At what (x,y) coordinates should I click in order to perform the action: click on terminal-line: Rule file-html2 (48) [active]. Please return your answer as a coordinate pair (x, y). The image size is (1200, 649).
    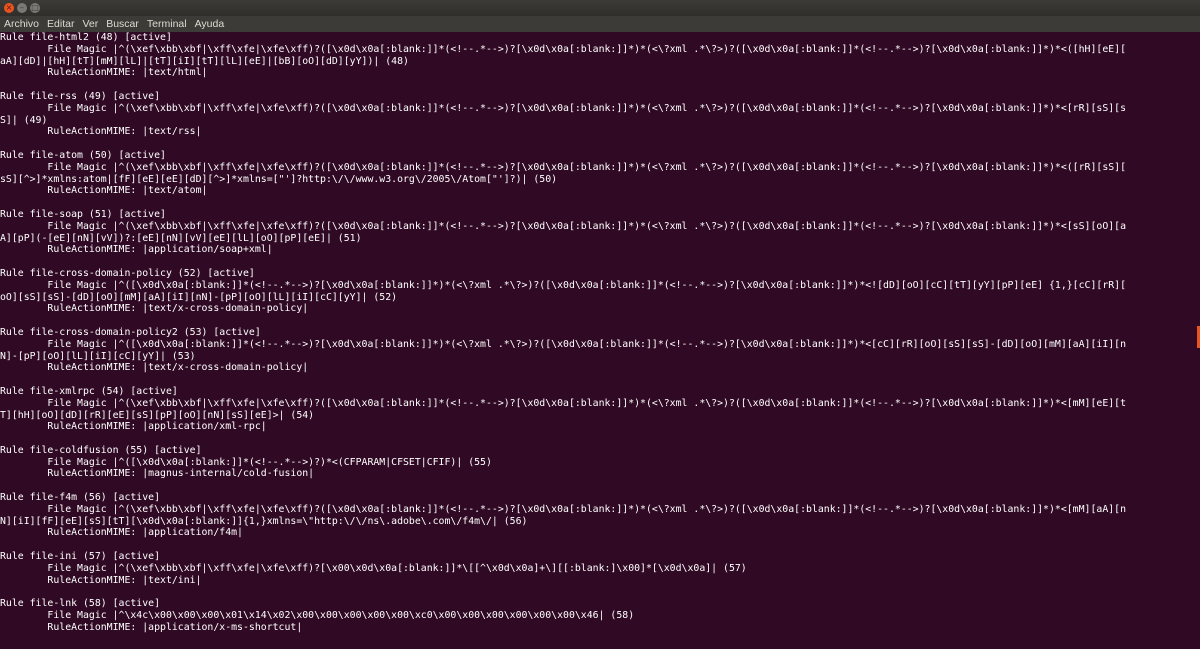
    Looking at the image, I should click on (86, 37).